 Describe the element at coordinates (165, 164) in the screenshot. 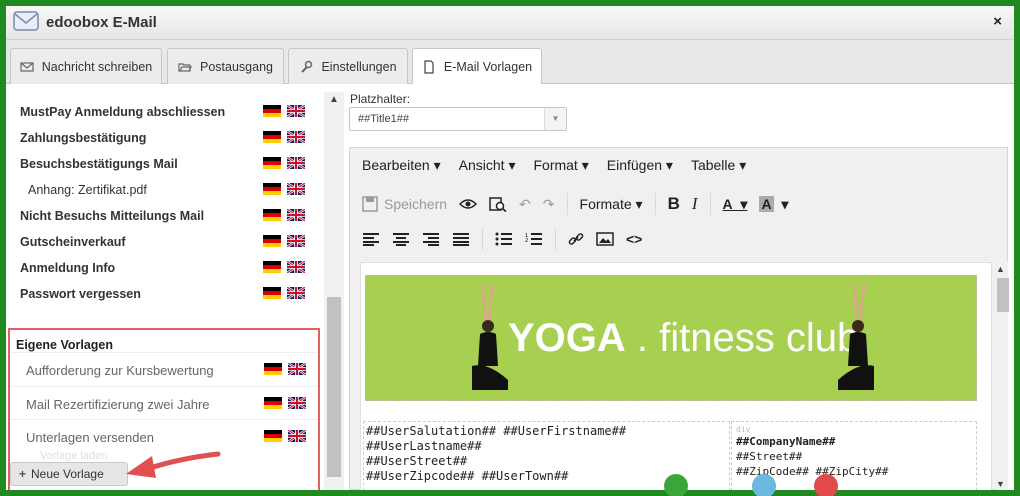

I see `template-item: Besuchsbestätigungs Mail` at that location.